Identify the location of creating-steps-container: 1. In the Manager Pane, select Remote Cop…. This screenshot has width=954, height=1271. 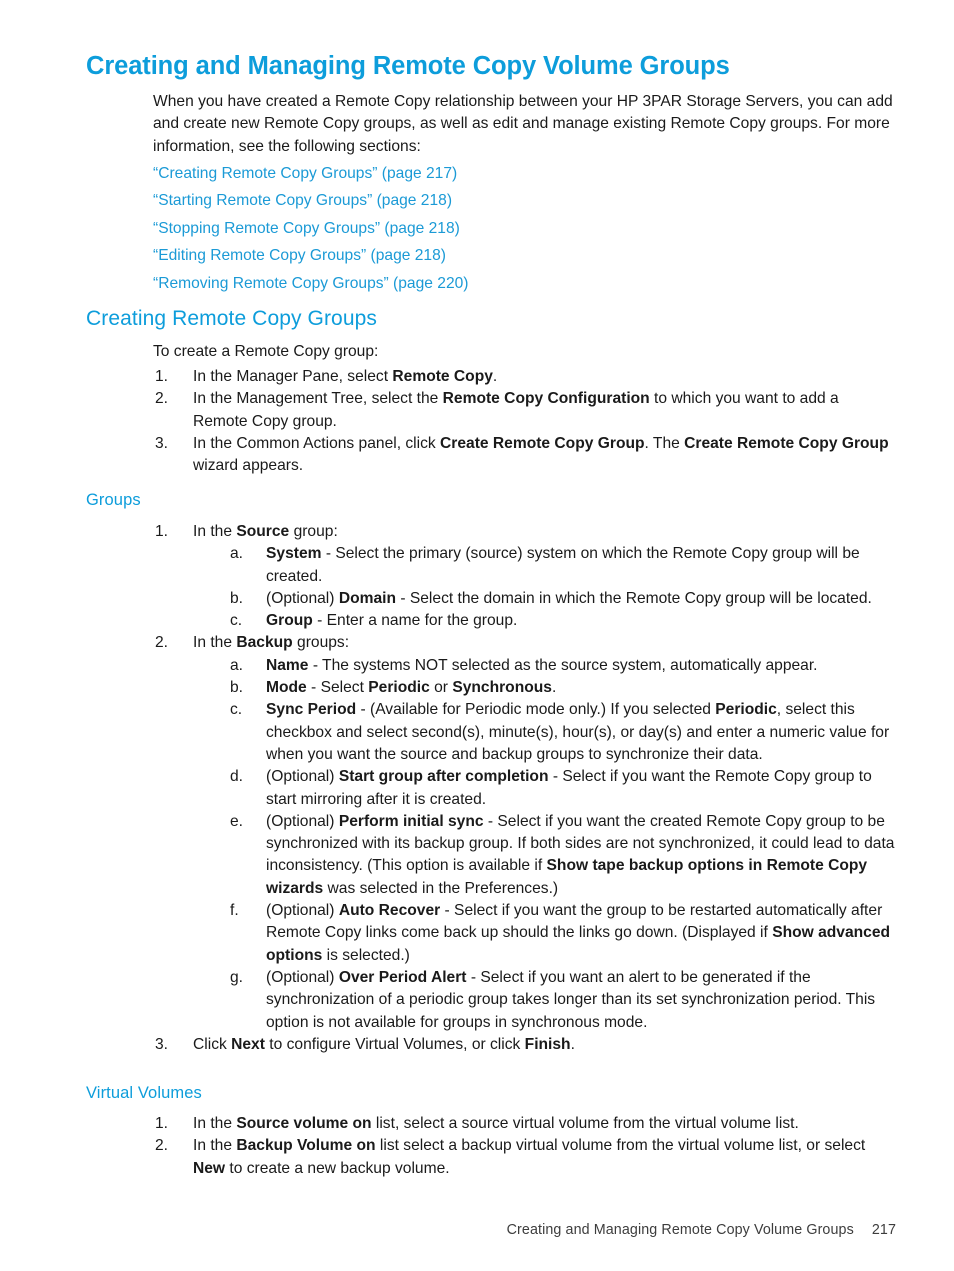
(526, 421).